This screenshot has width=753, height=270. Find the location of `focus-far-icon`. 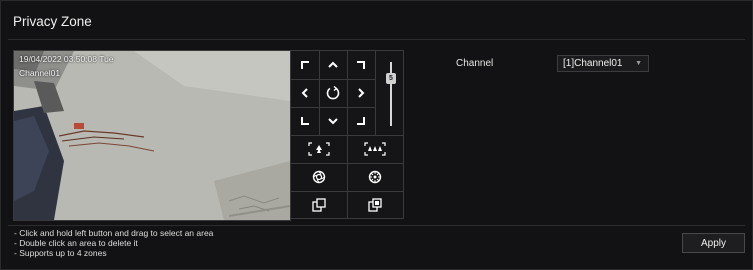

focus-far-icon is located at coordinates (375, 177).